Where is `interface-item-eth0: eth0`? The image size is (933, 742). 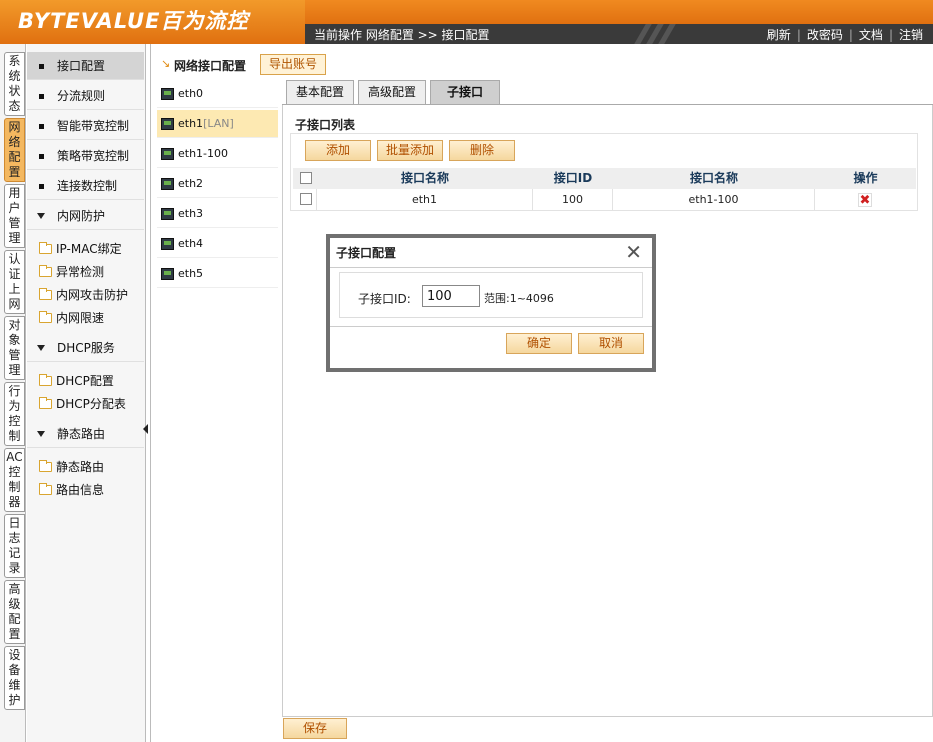 interface-item-eth0: eth0 is located at coordinates (217, 94).